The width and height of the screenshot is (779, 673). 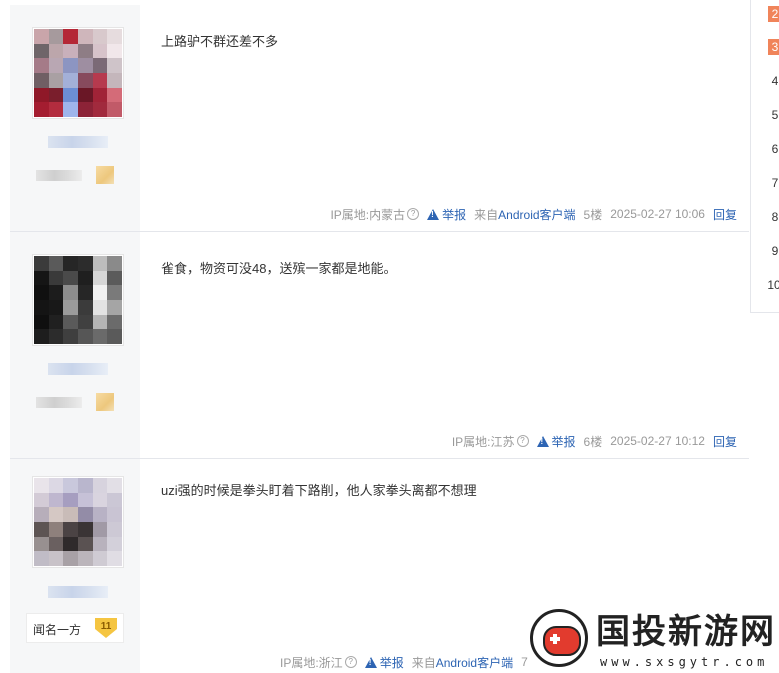 What do you see at coordinates (773, 115) in the screenshot?
I see `page-link: 5` at bounding box center [773, 115].